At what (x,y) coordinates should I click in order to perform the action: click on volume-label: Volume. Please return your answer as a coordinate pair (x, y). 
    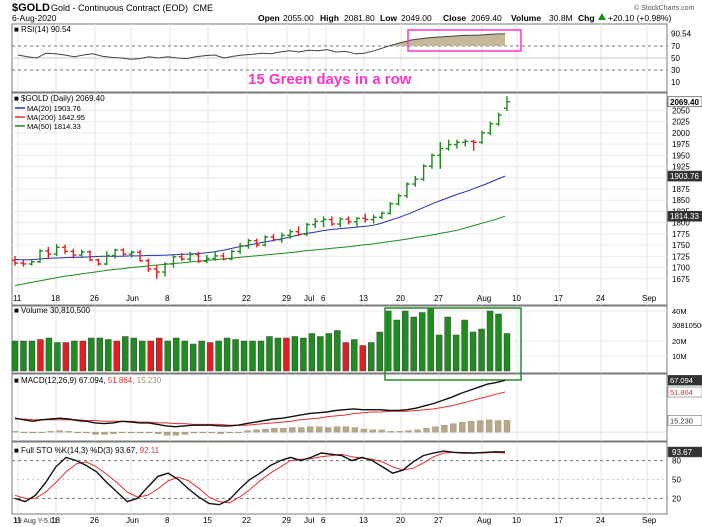
    Looking at the image, I should click on (526, 18).